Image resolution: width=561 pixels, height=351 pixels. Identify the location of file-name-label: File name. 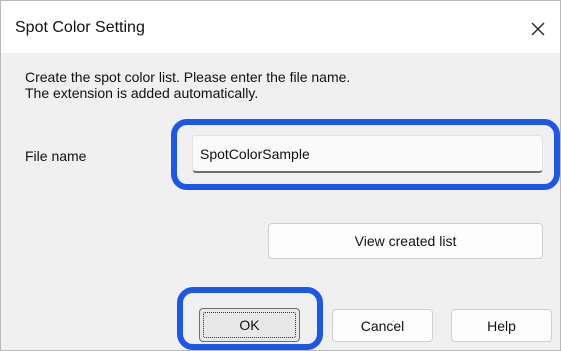
(56, 156).